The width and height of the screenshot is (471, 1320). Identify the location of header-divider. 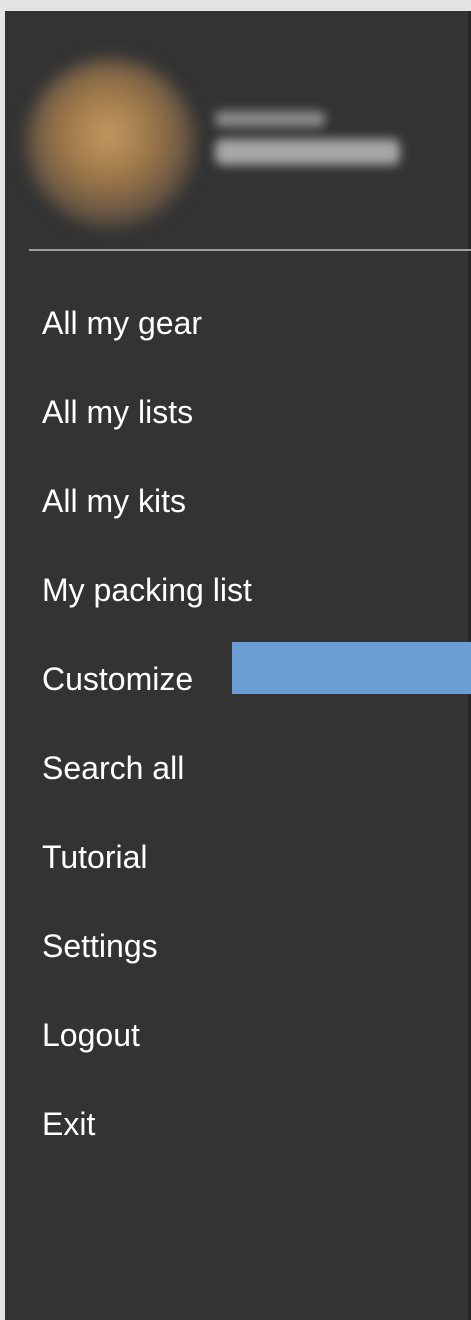
(250, 250).